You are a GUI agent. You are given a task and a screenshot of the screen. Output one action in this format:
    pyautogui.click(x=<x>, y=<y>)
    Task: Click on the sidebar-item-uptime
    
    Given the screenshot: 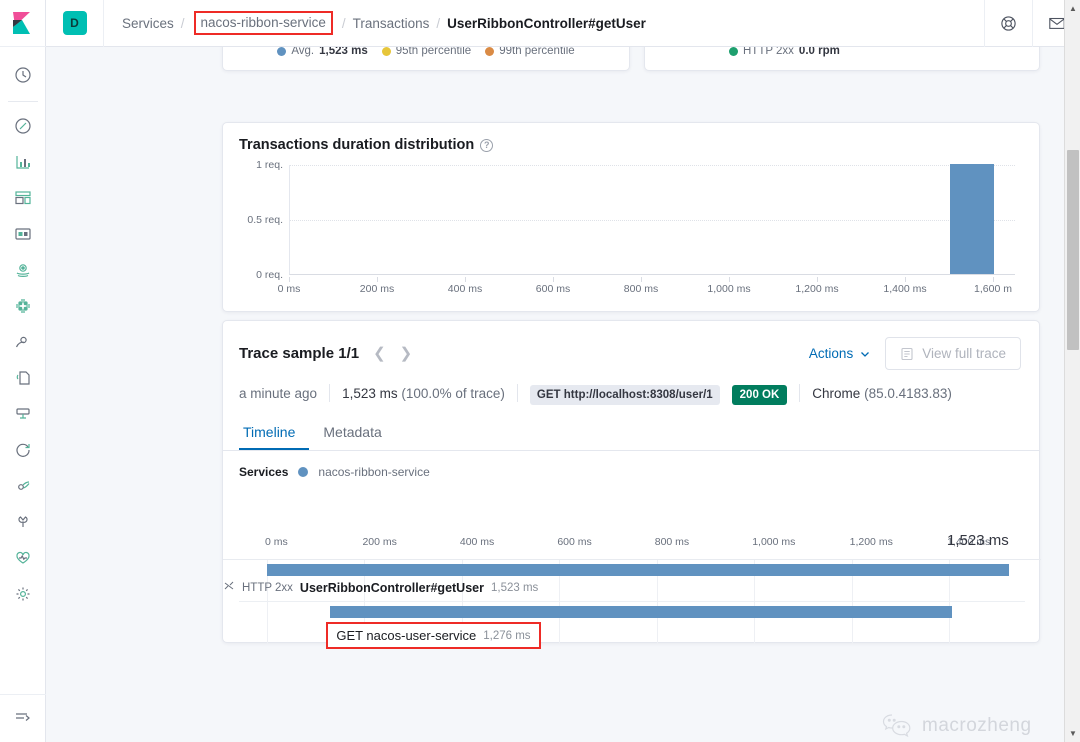 What is the action you would take?
    pyautogui.click(x=23, y=450)
    